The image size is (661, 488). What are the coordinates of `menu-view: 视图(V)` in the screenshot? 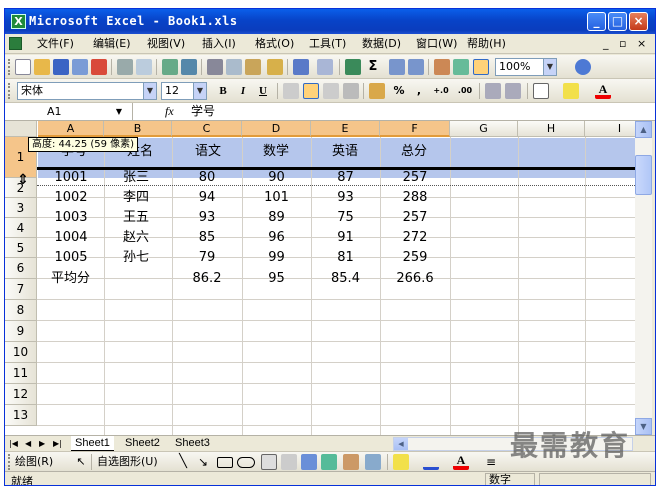 It's located at (166, 44).